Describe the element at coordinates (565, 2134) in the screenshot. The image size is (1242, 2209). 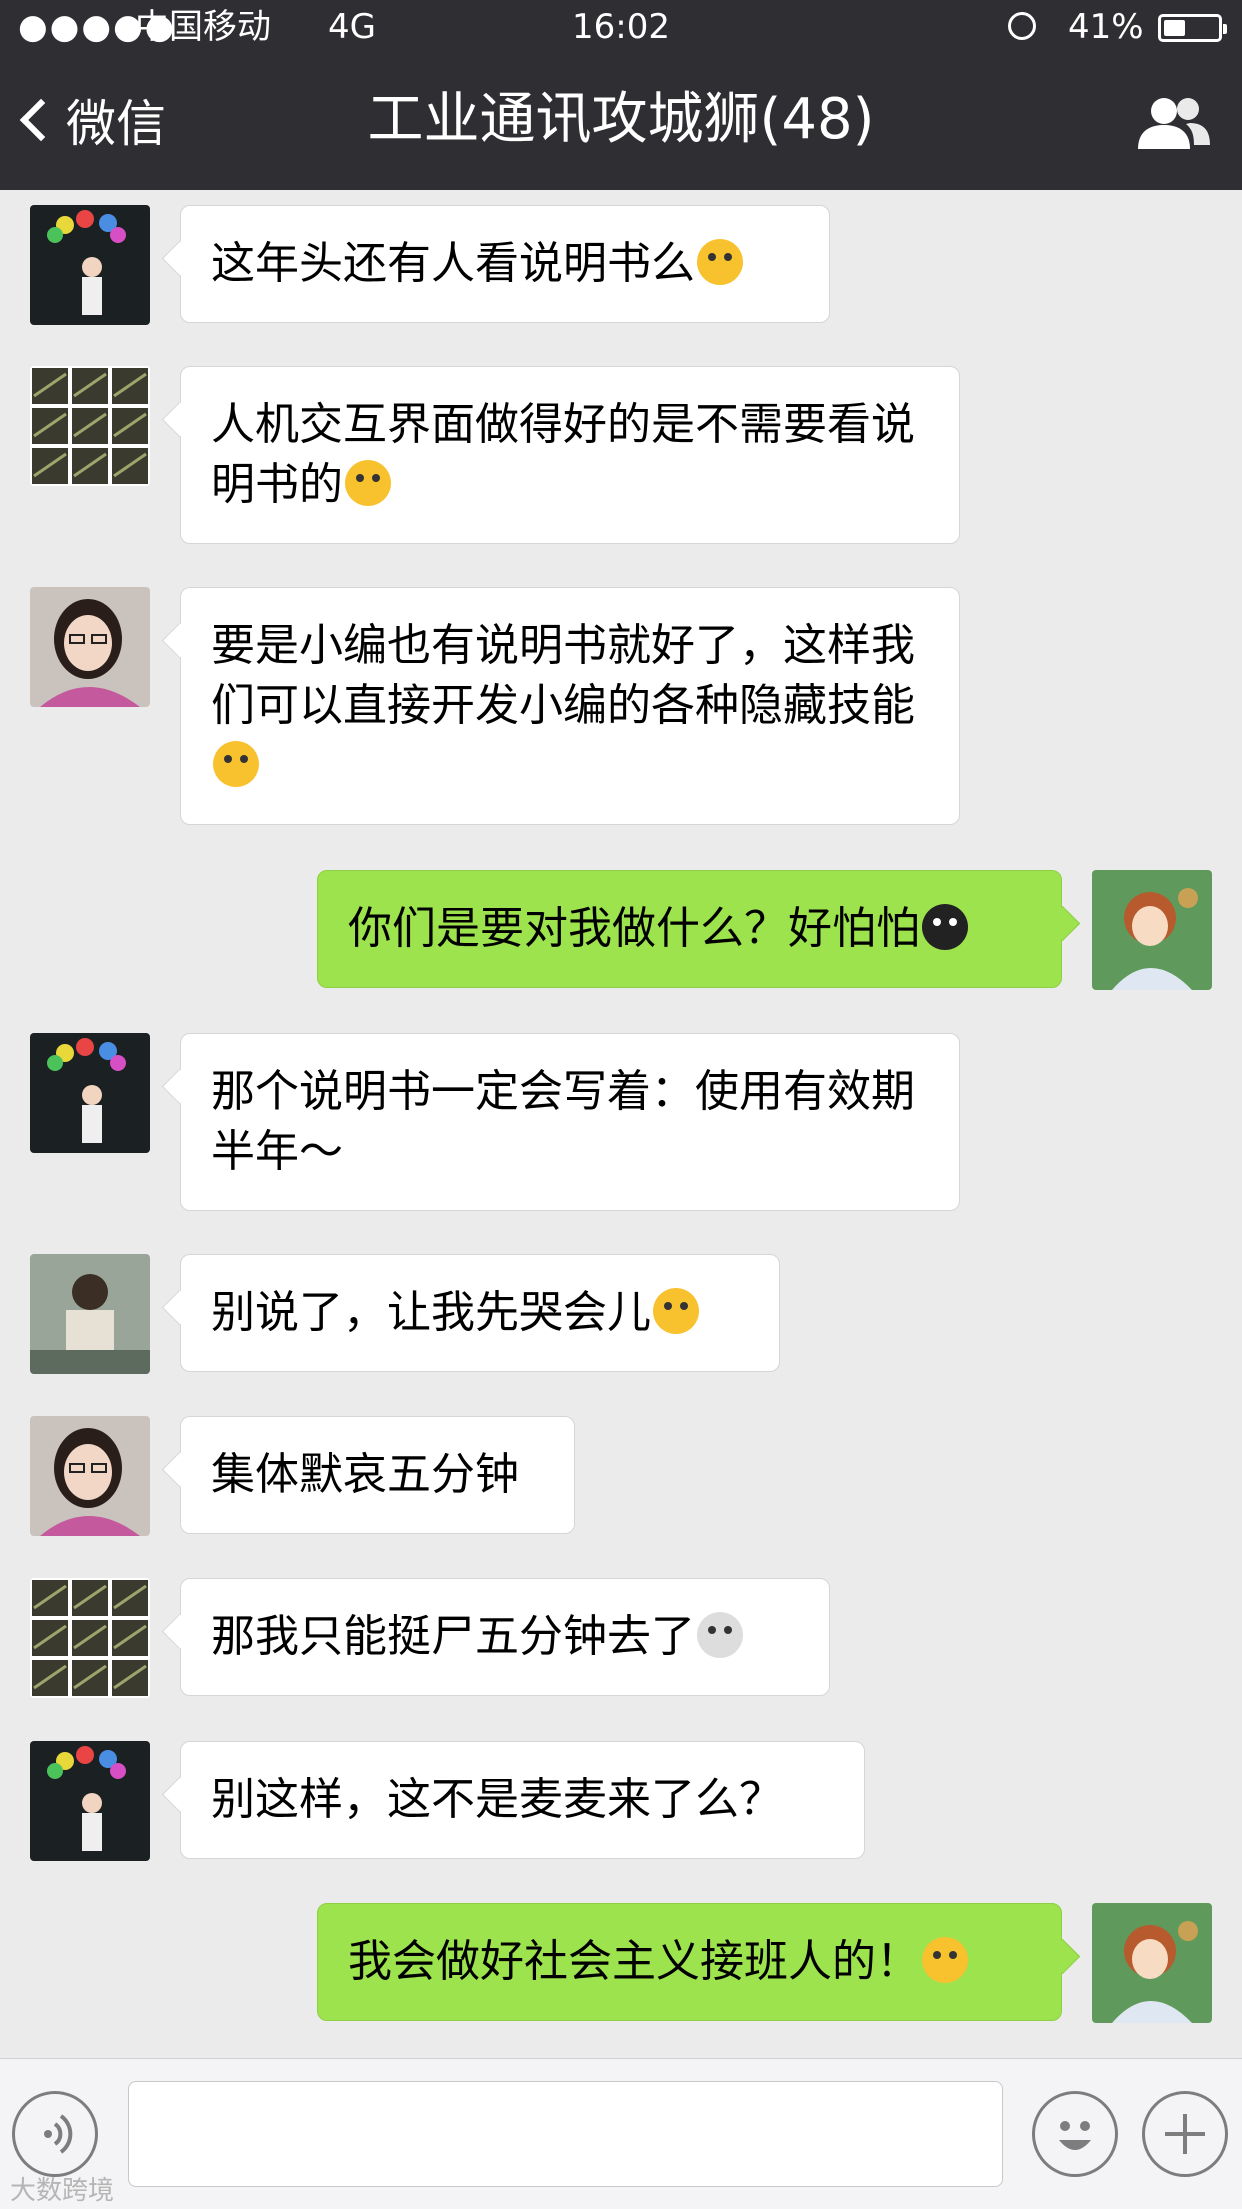
I see `message-input` at that location.